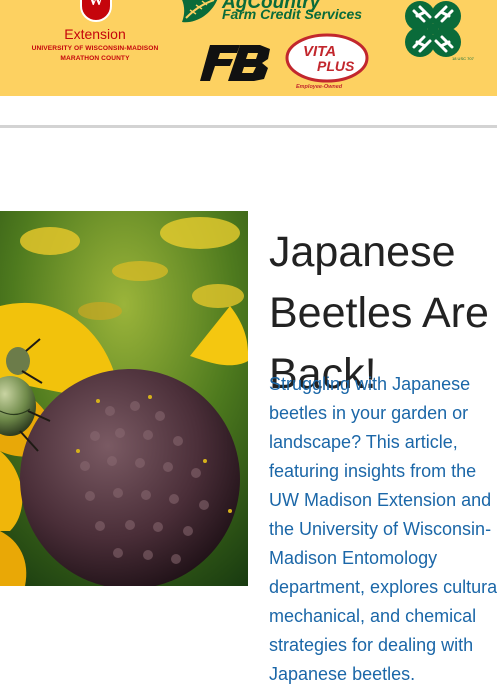  I want to click on extension-university: UNIVERSITY OF WISCONSIN-MADISON, so click(95, 48).